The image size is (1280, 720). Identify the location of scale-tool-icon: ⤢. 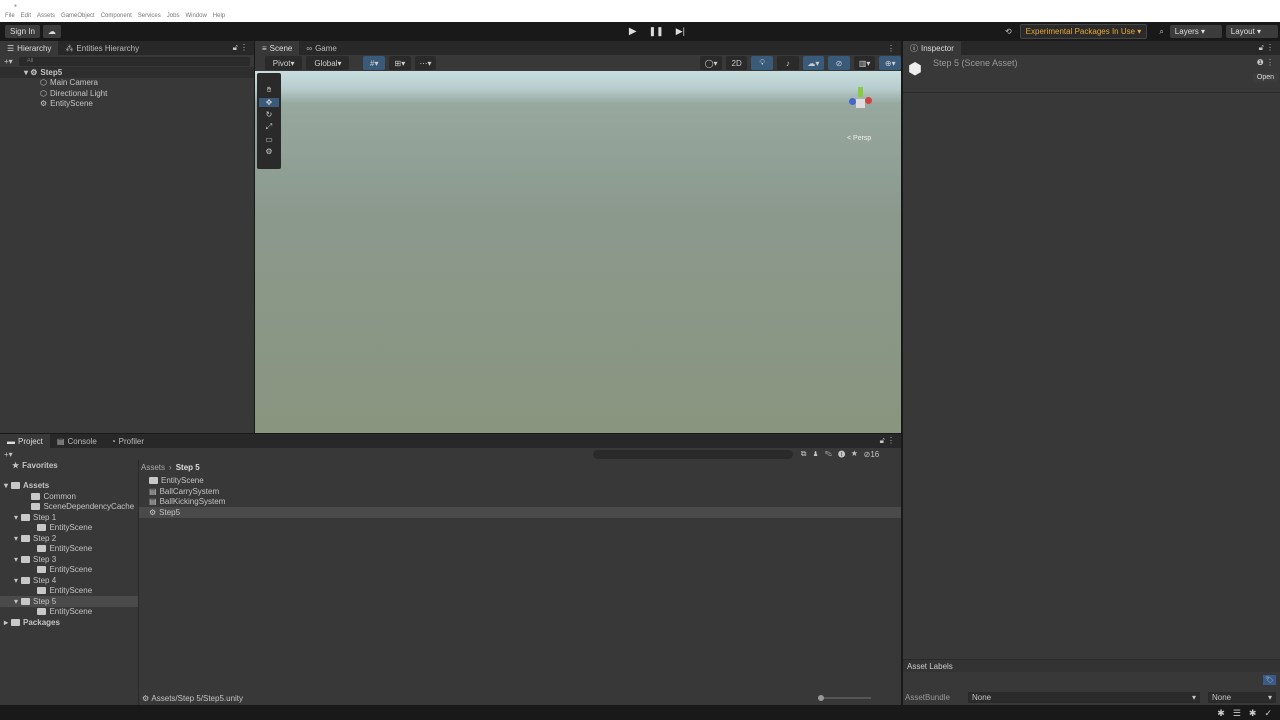
(269, 127).